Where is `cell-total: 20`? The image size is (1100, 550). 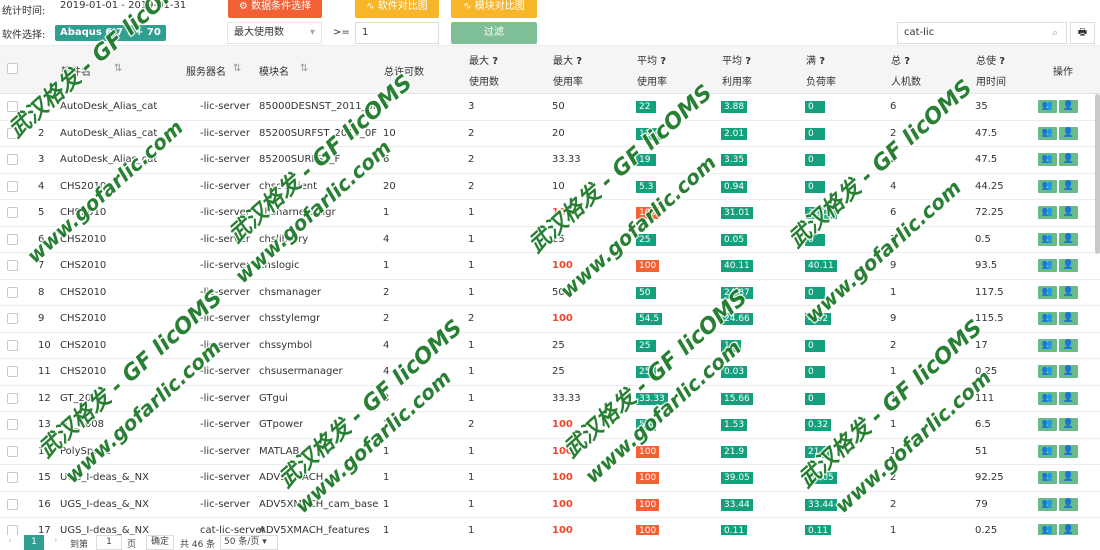 cell-total: 20 is located at coordinates (389, 186).